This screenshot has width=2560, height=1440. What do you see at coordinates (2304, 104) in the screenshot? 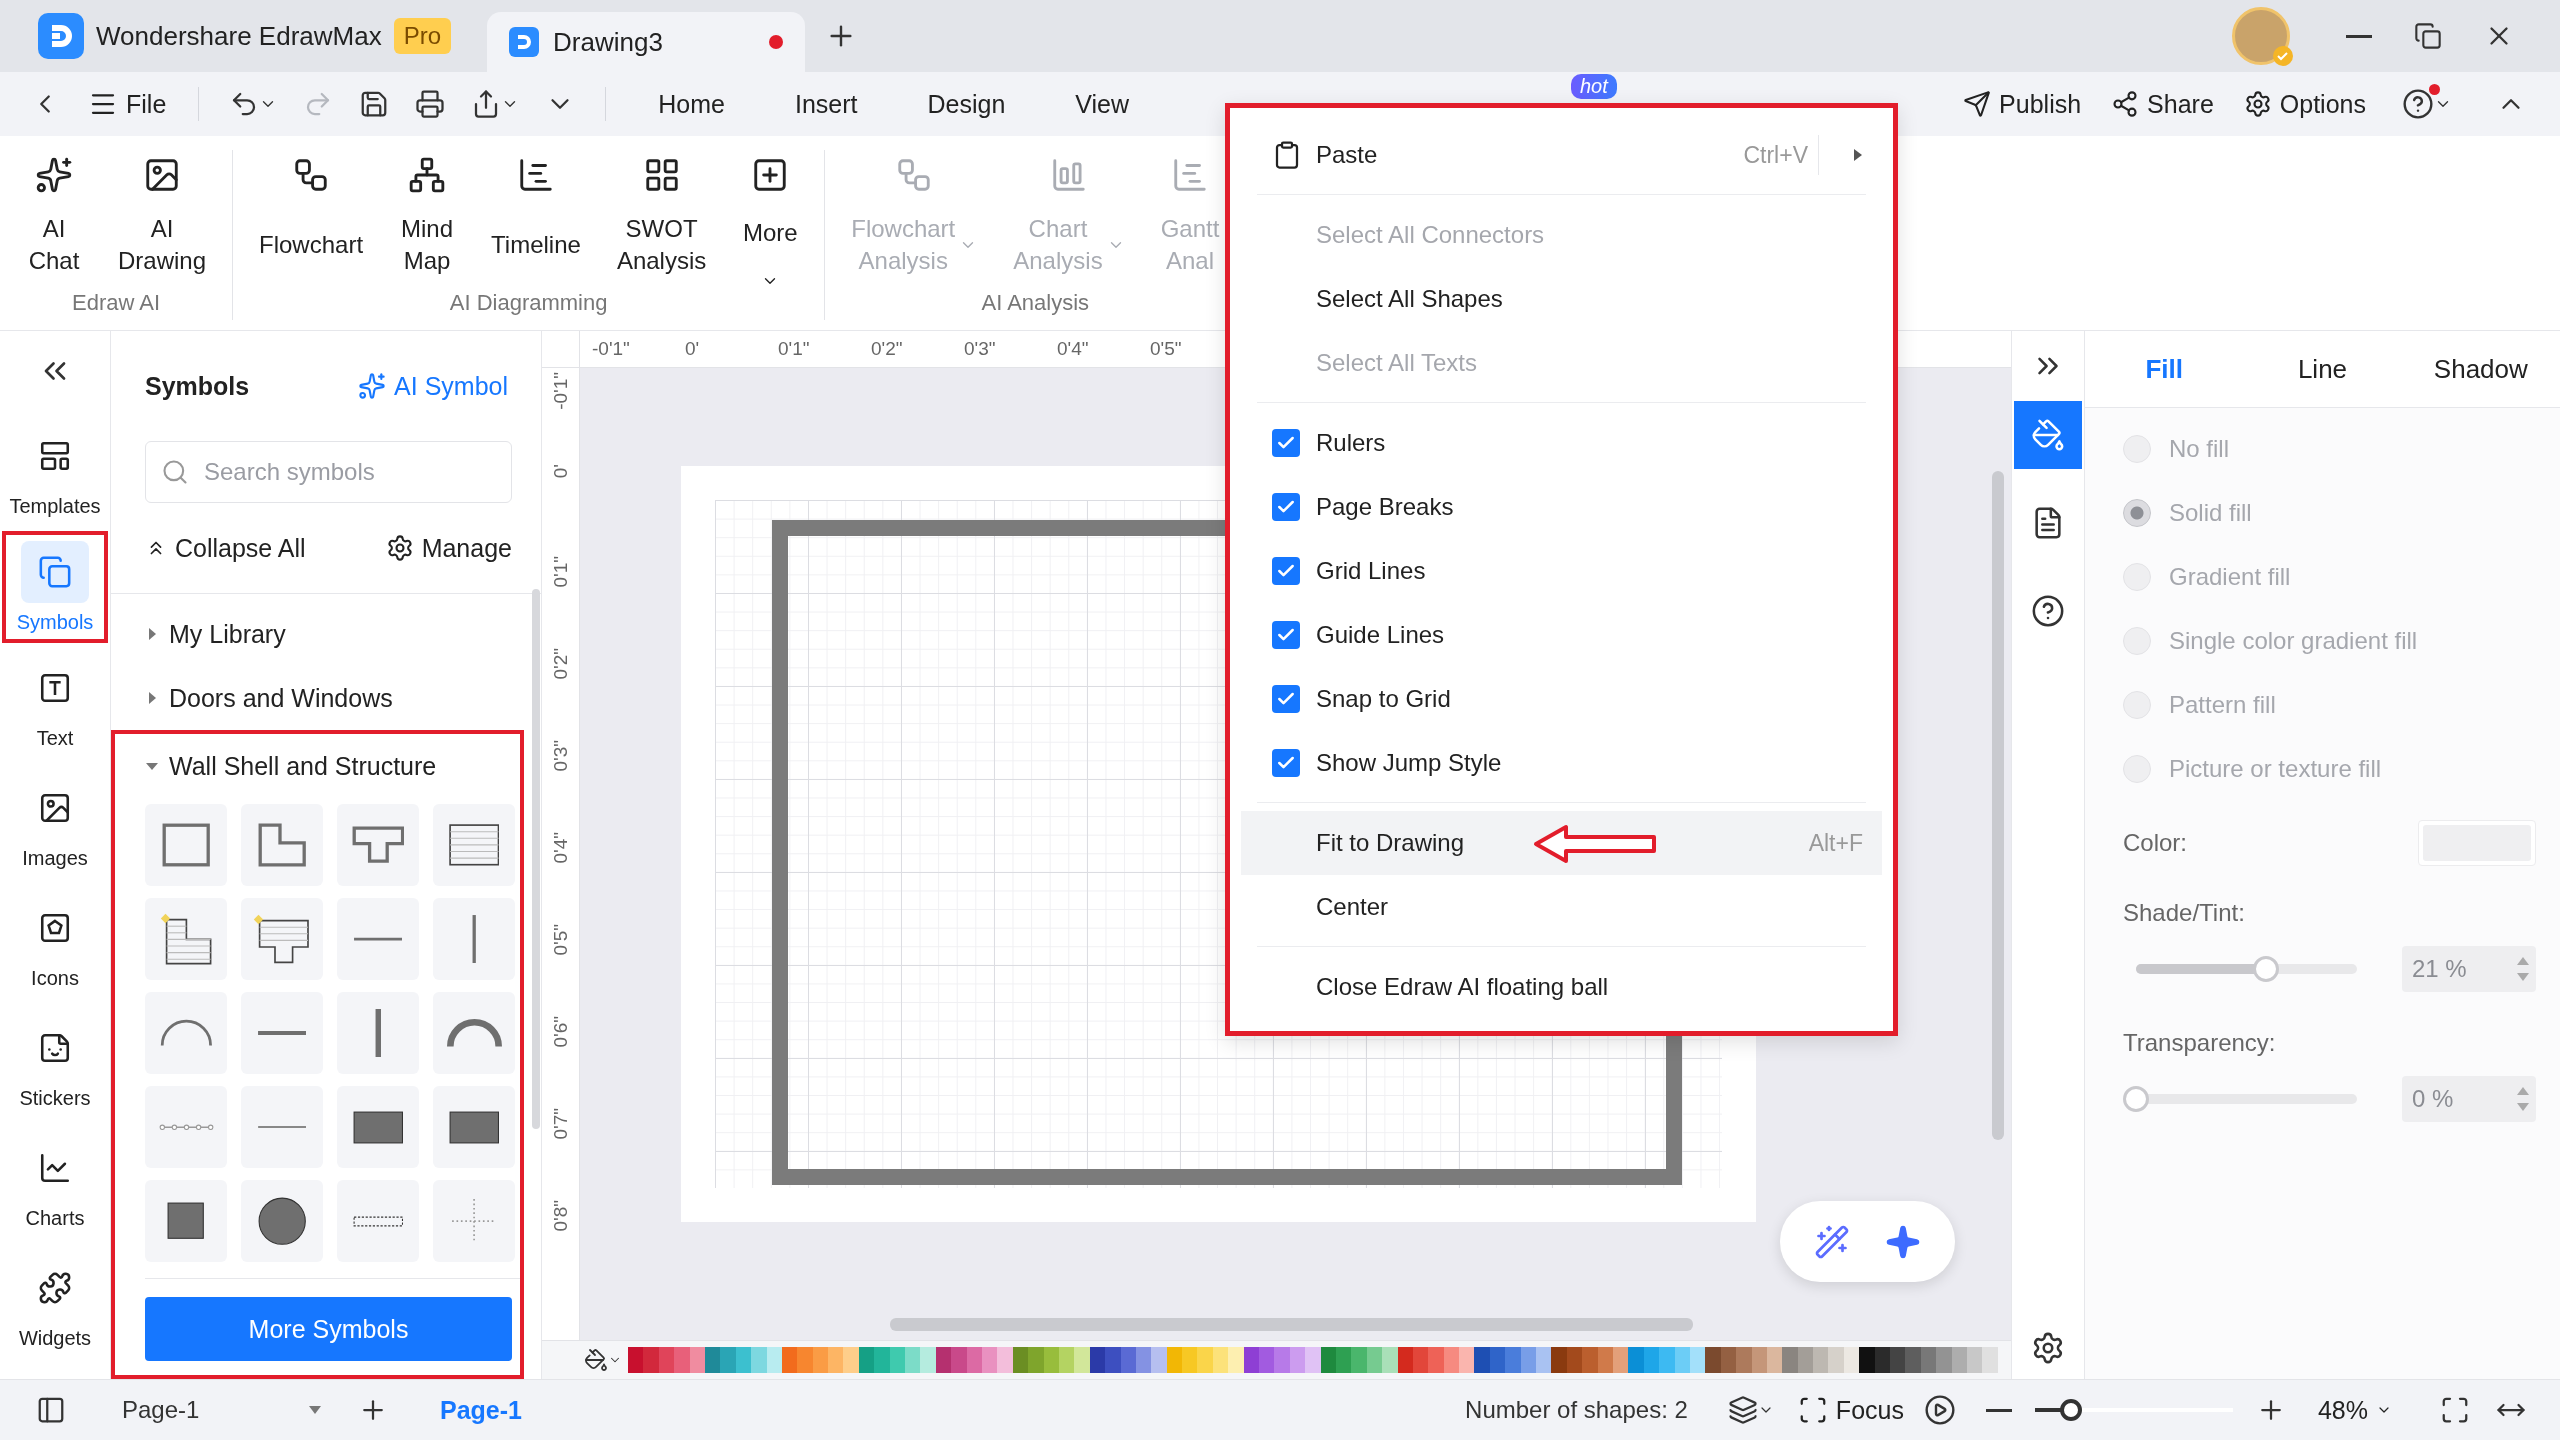
I see `options-button: Options` at bounding box center [2304, 104].